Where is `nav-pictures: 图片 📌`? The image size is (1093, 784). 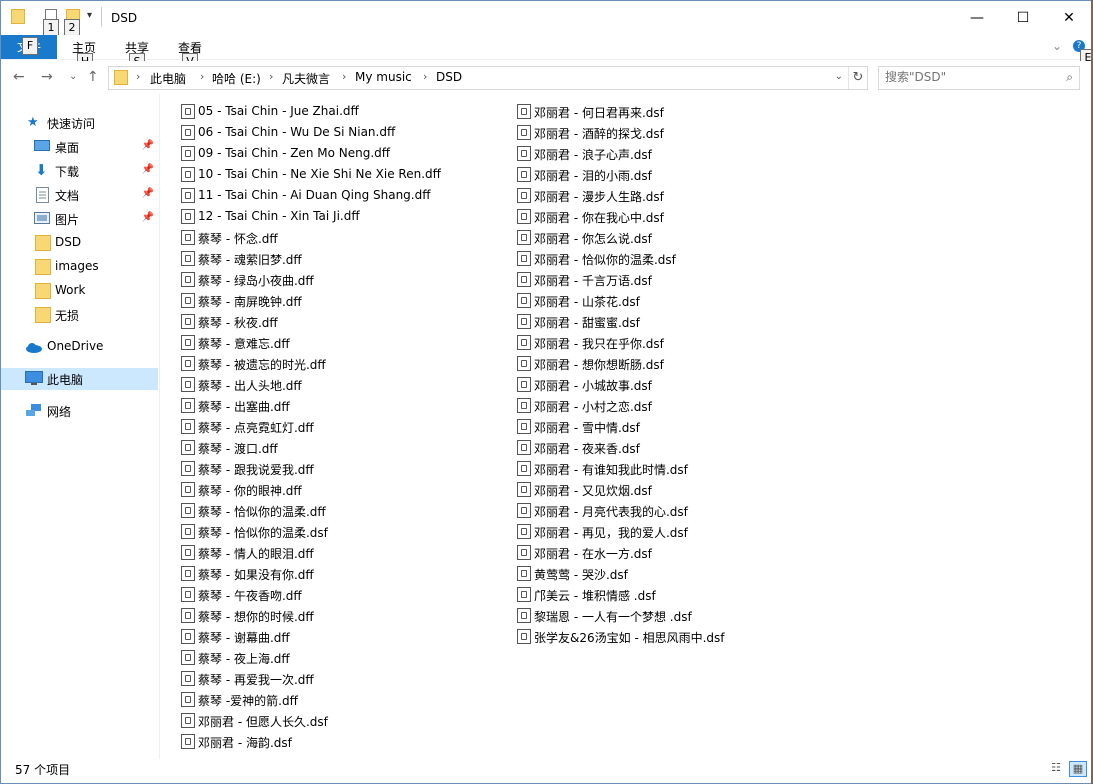 nav-pictures: 图片 📌 is located at coordinates (79, 219).